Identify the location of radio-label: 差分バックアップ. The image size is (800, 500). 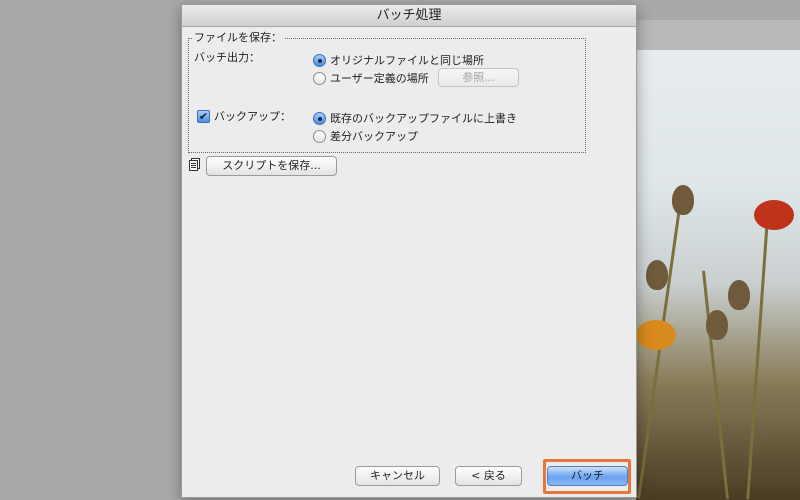
(374, 136).